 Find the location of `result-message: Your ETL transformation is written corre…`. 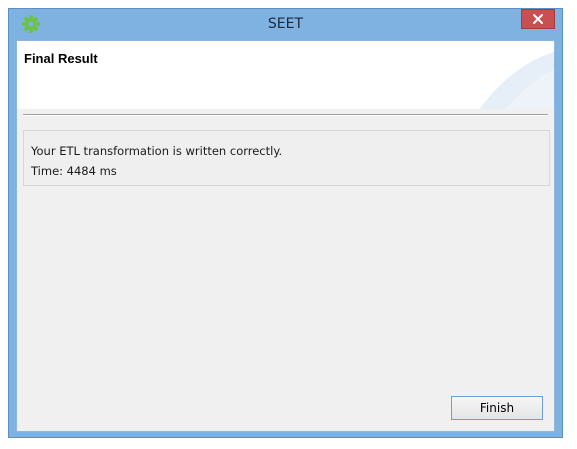

result-message: Your ETL transformation is written corre… is located at coordinates (157, 151).